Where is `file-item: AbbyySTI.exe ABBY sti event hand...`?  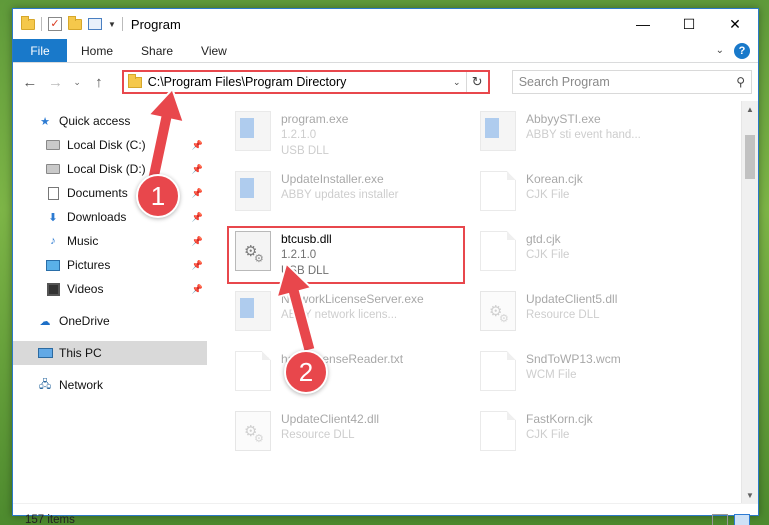 file-item: AbbyySTI.exe ABBY sti event hand... is located at coordinates (602, 139).